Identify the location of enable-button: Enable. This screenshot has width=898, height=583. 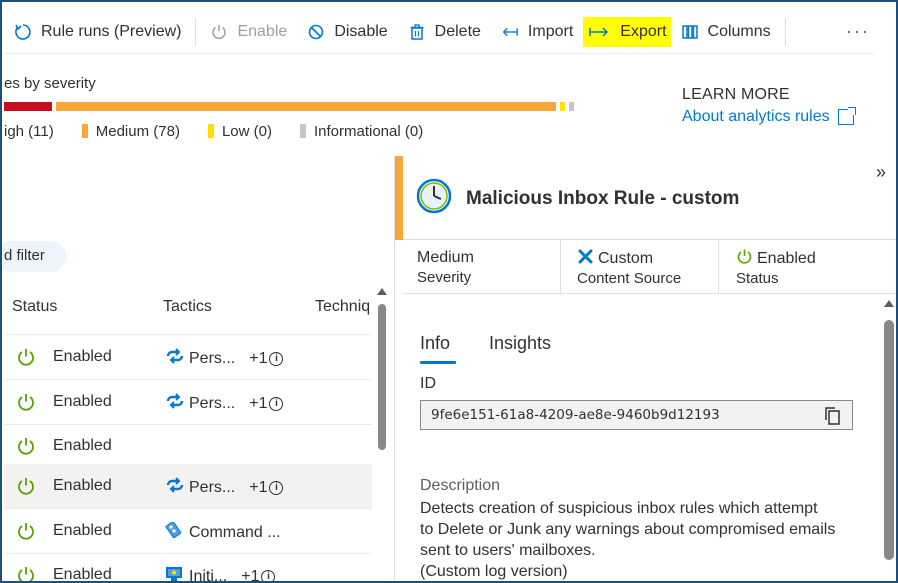
(248, 32).